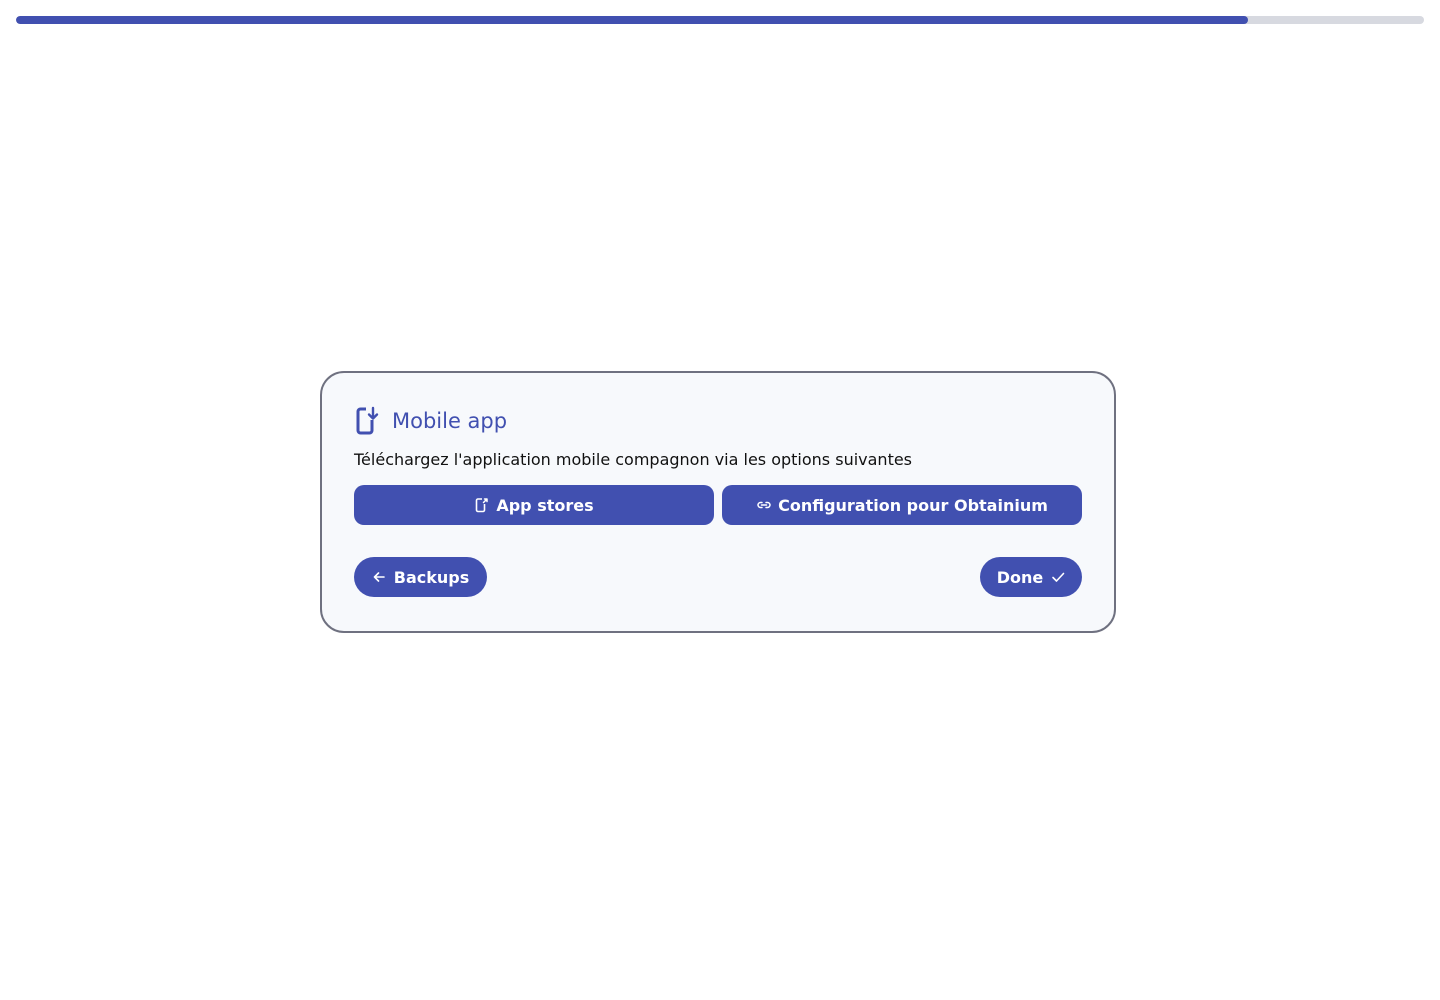  I want to click on arrow-left-icon, so click(379, 577).